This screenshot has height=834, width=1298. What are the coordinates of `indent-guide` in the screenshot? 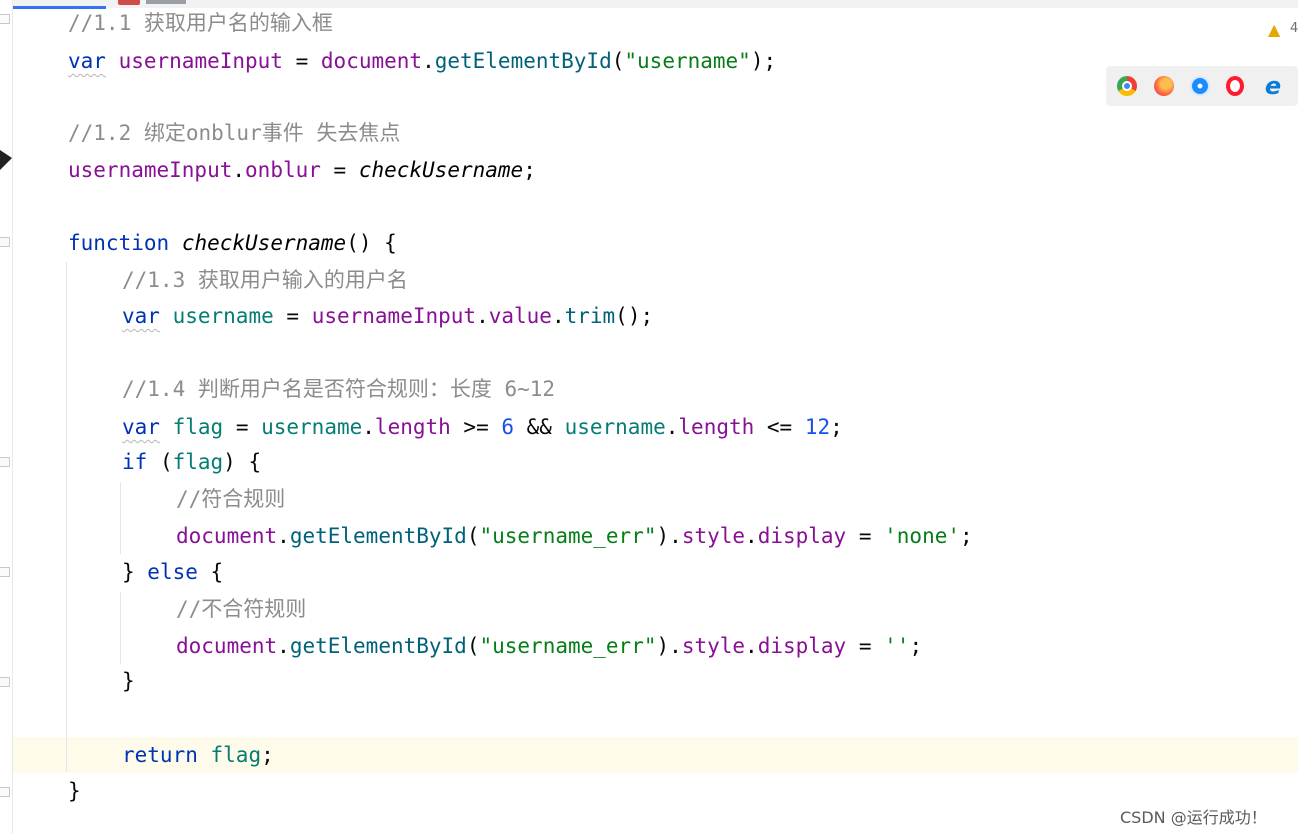 It's located at (66, 517).